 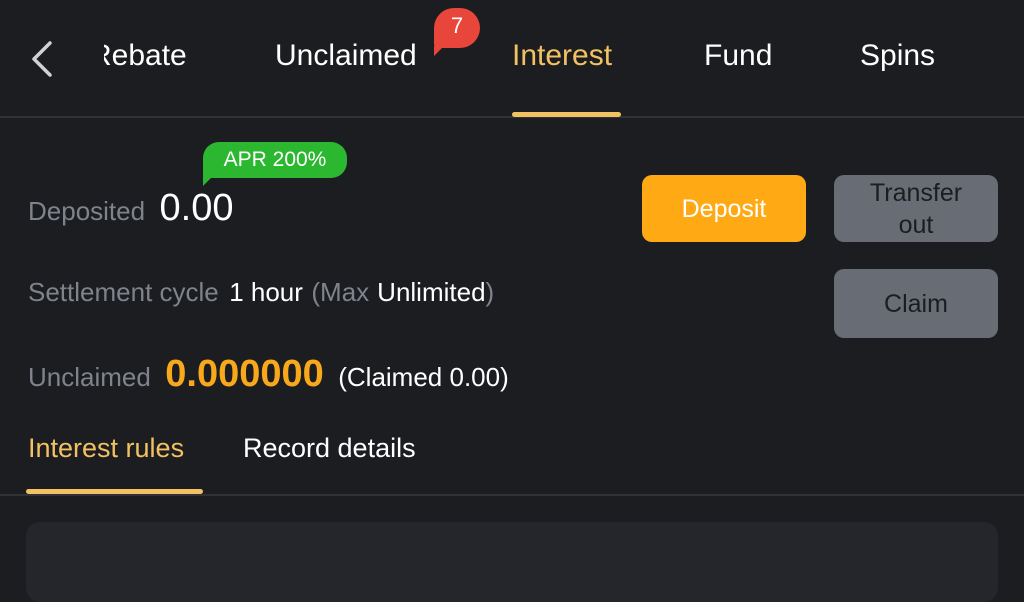 I want to click on claimed-text: (Claimed 0.00), so click(x=423, y=377).